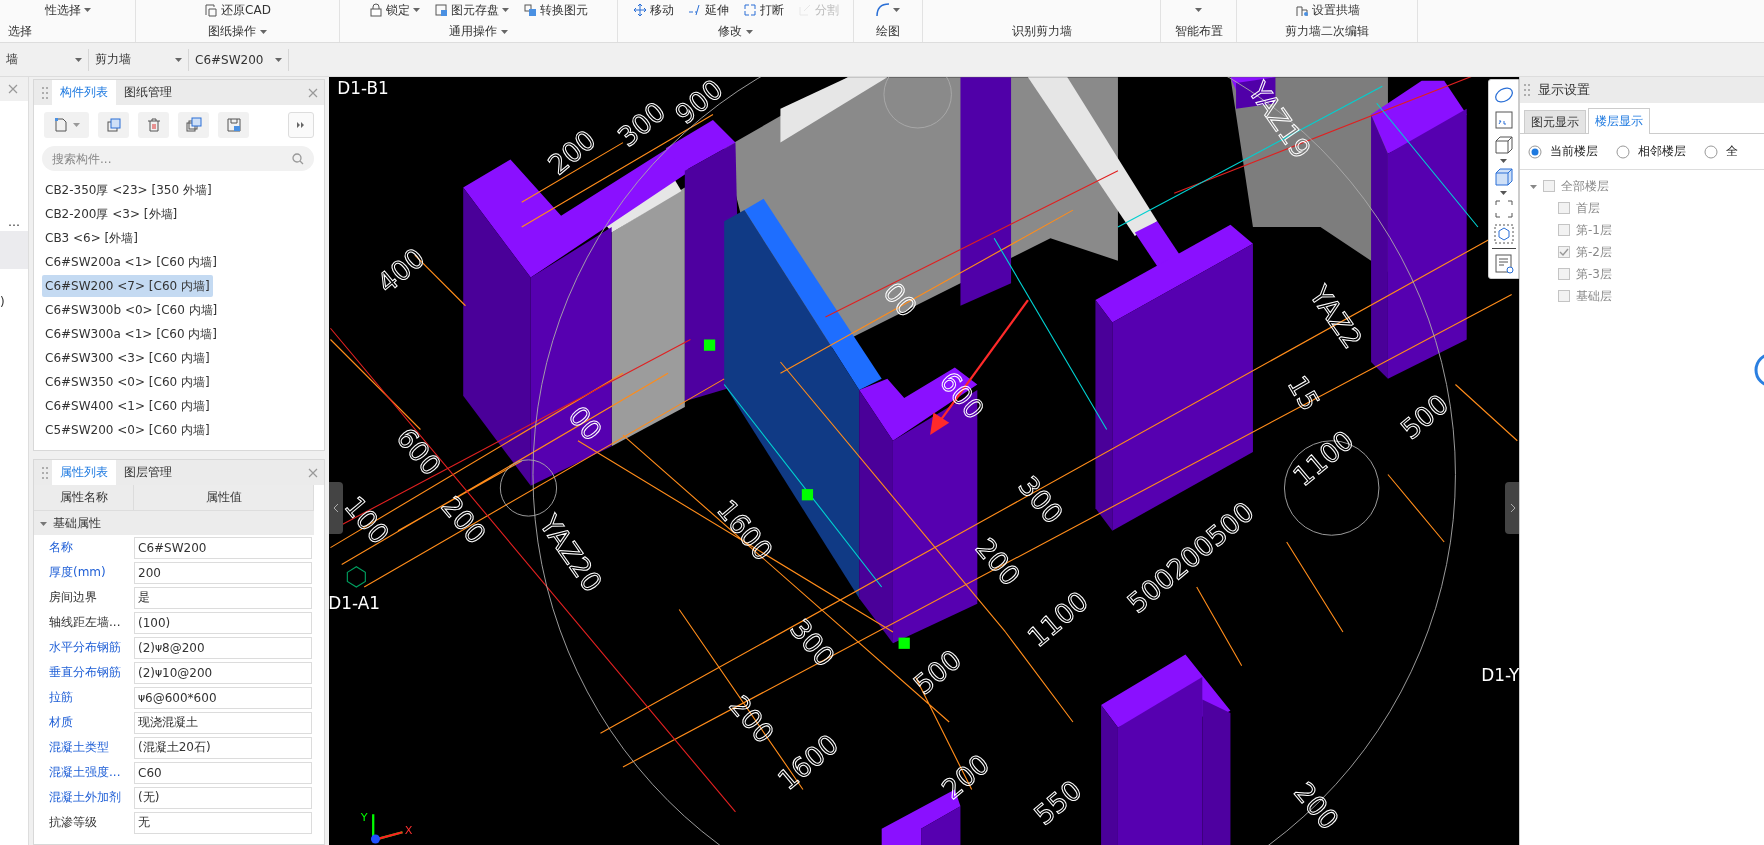  Describe the element at coordinates (478, 31) in the screenshot. I see `group-menu-label: 通用操作` at that location.